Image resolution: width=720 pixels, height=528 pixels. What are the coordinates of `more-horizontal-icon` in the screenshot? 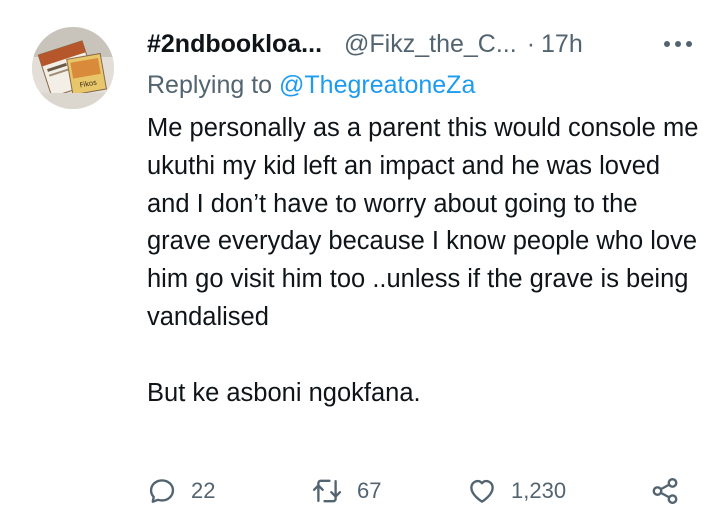 It's located at (678, 44).